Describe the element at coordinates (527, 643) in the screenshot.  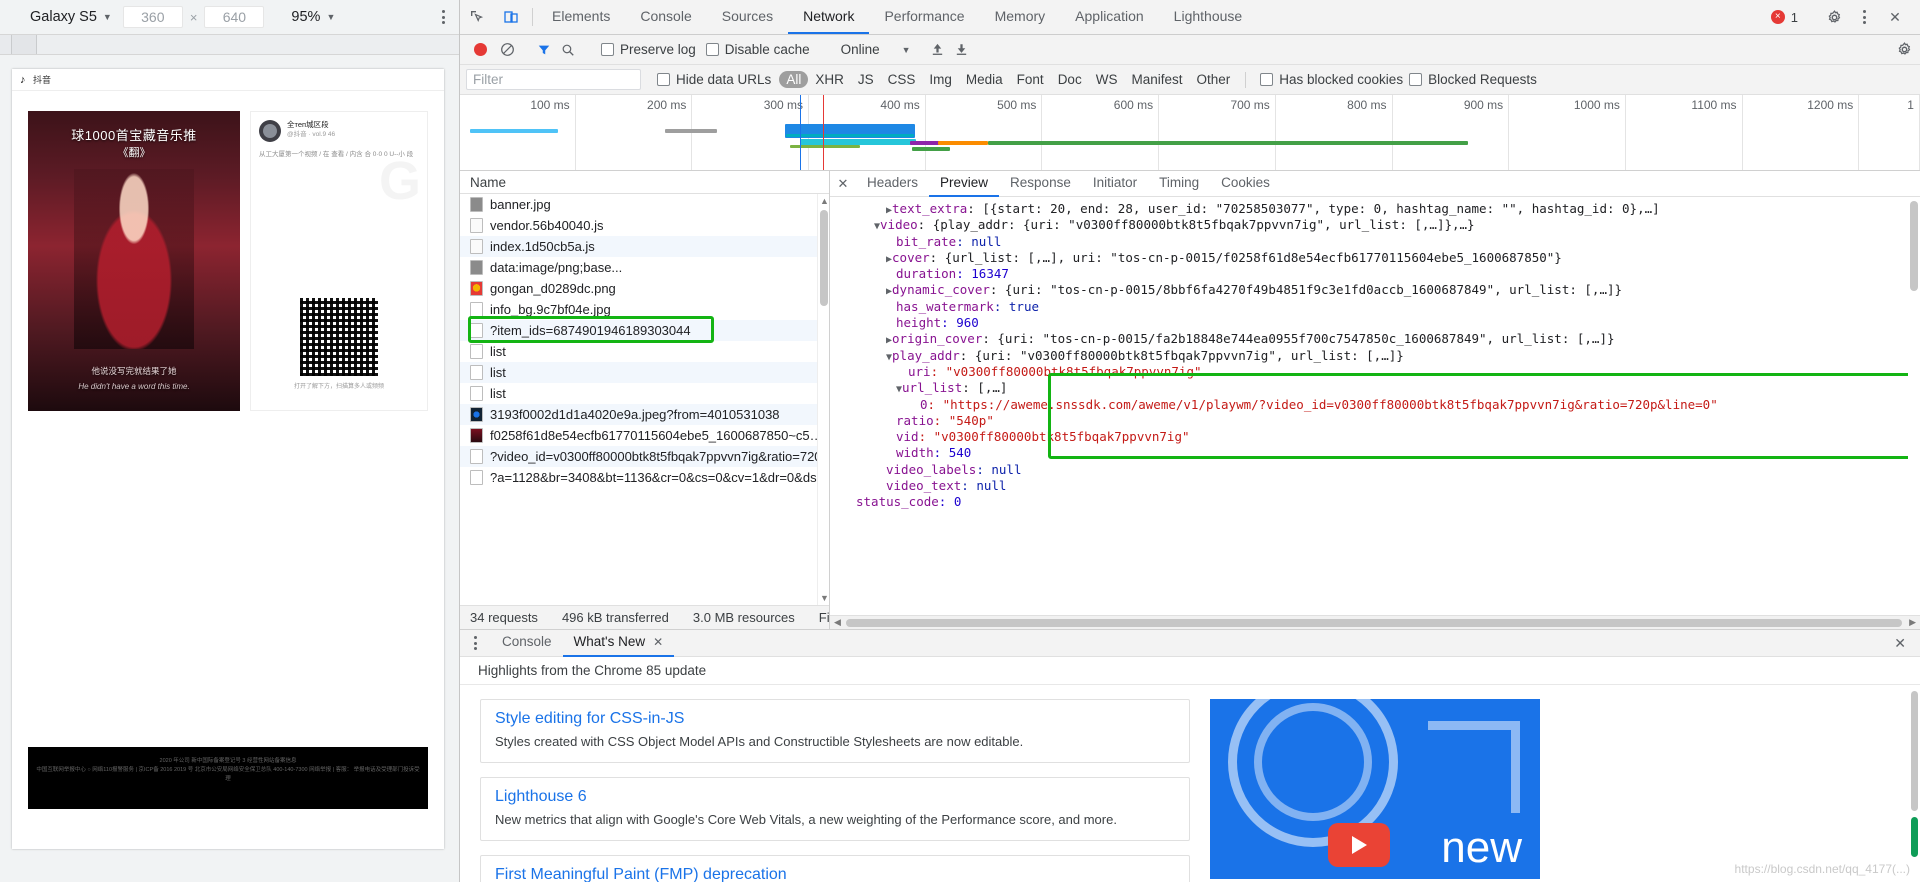
I see `drawer-tab-console: Console` at that location.